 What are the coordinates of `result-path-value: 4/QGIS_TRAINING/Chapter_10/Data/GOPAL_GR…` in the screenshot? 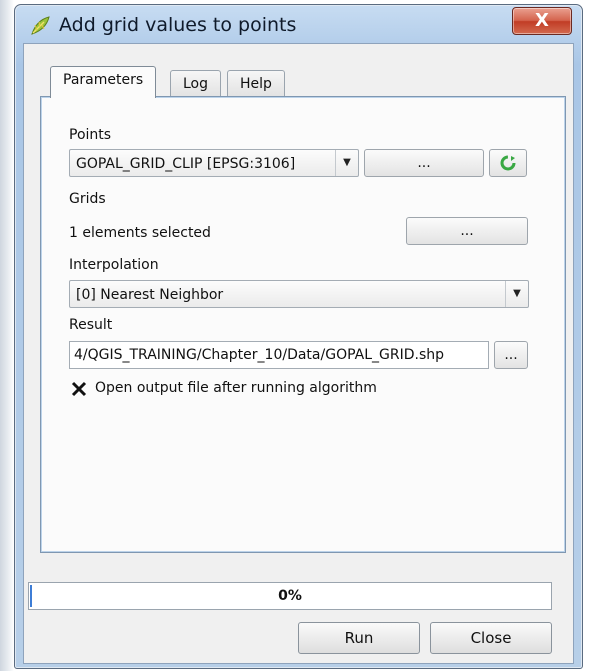 It's located at (259, 355).